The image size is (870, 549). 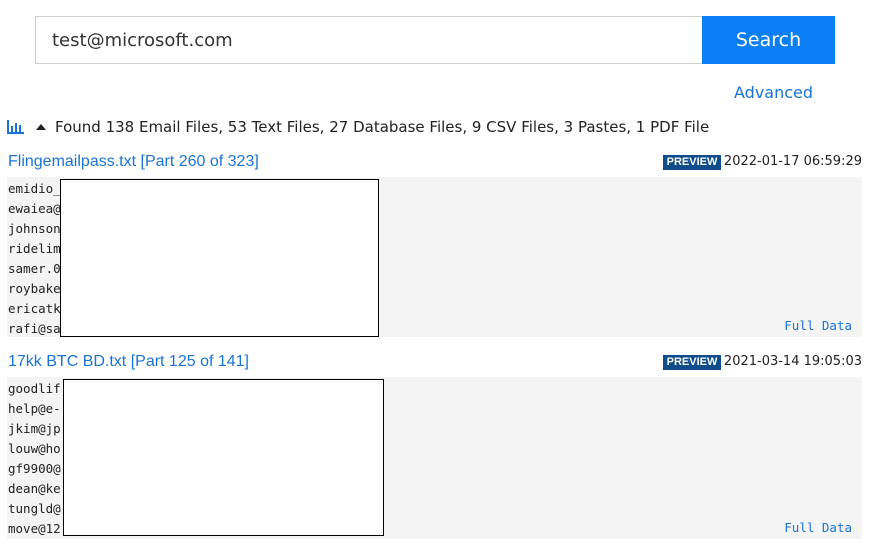 I want to click on data-line: dean@ke, so click(x=34, y=488).